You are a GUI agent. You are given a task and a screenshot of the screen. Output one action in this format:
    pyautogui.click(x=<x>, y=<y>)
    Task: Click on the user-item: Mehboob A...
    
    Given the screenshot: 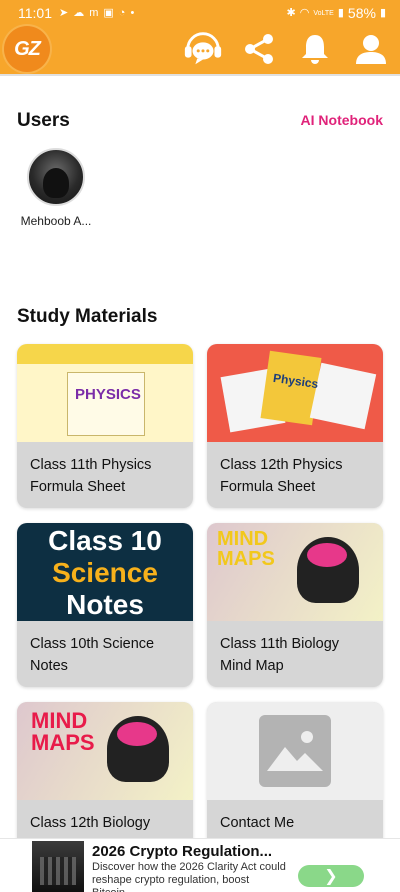 What is the action you would take?
    pyautogui.click(x=56, y=188)
    